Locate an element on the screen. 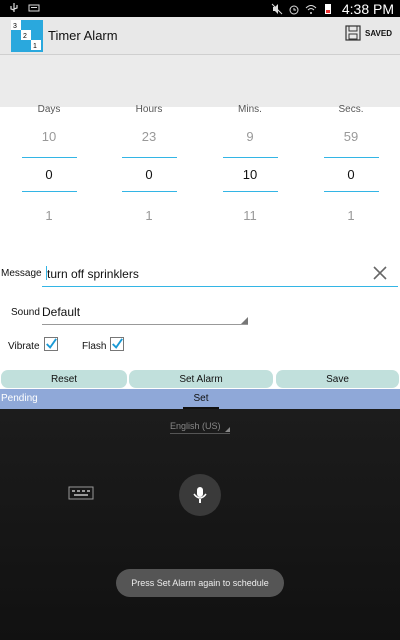  app-title: Timer Alarm is located at coordinates (83, 35).